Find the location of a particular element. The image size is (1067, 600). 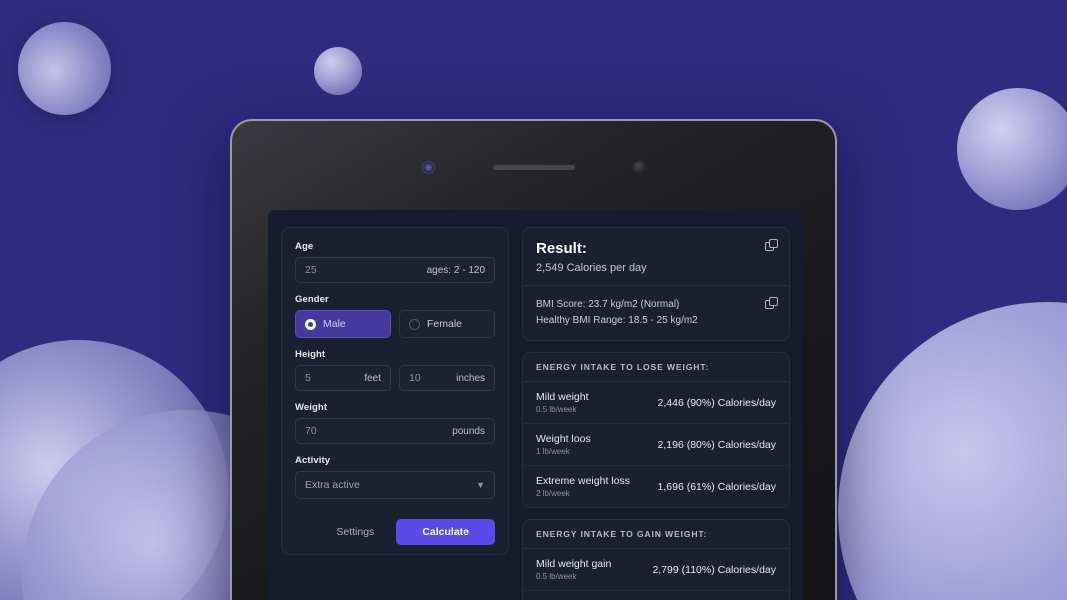

row-rate: 1 lb/week is located at coordinates (553, 451).